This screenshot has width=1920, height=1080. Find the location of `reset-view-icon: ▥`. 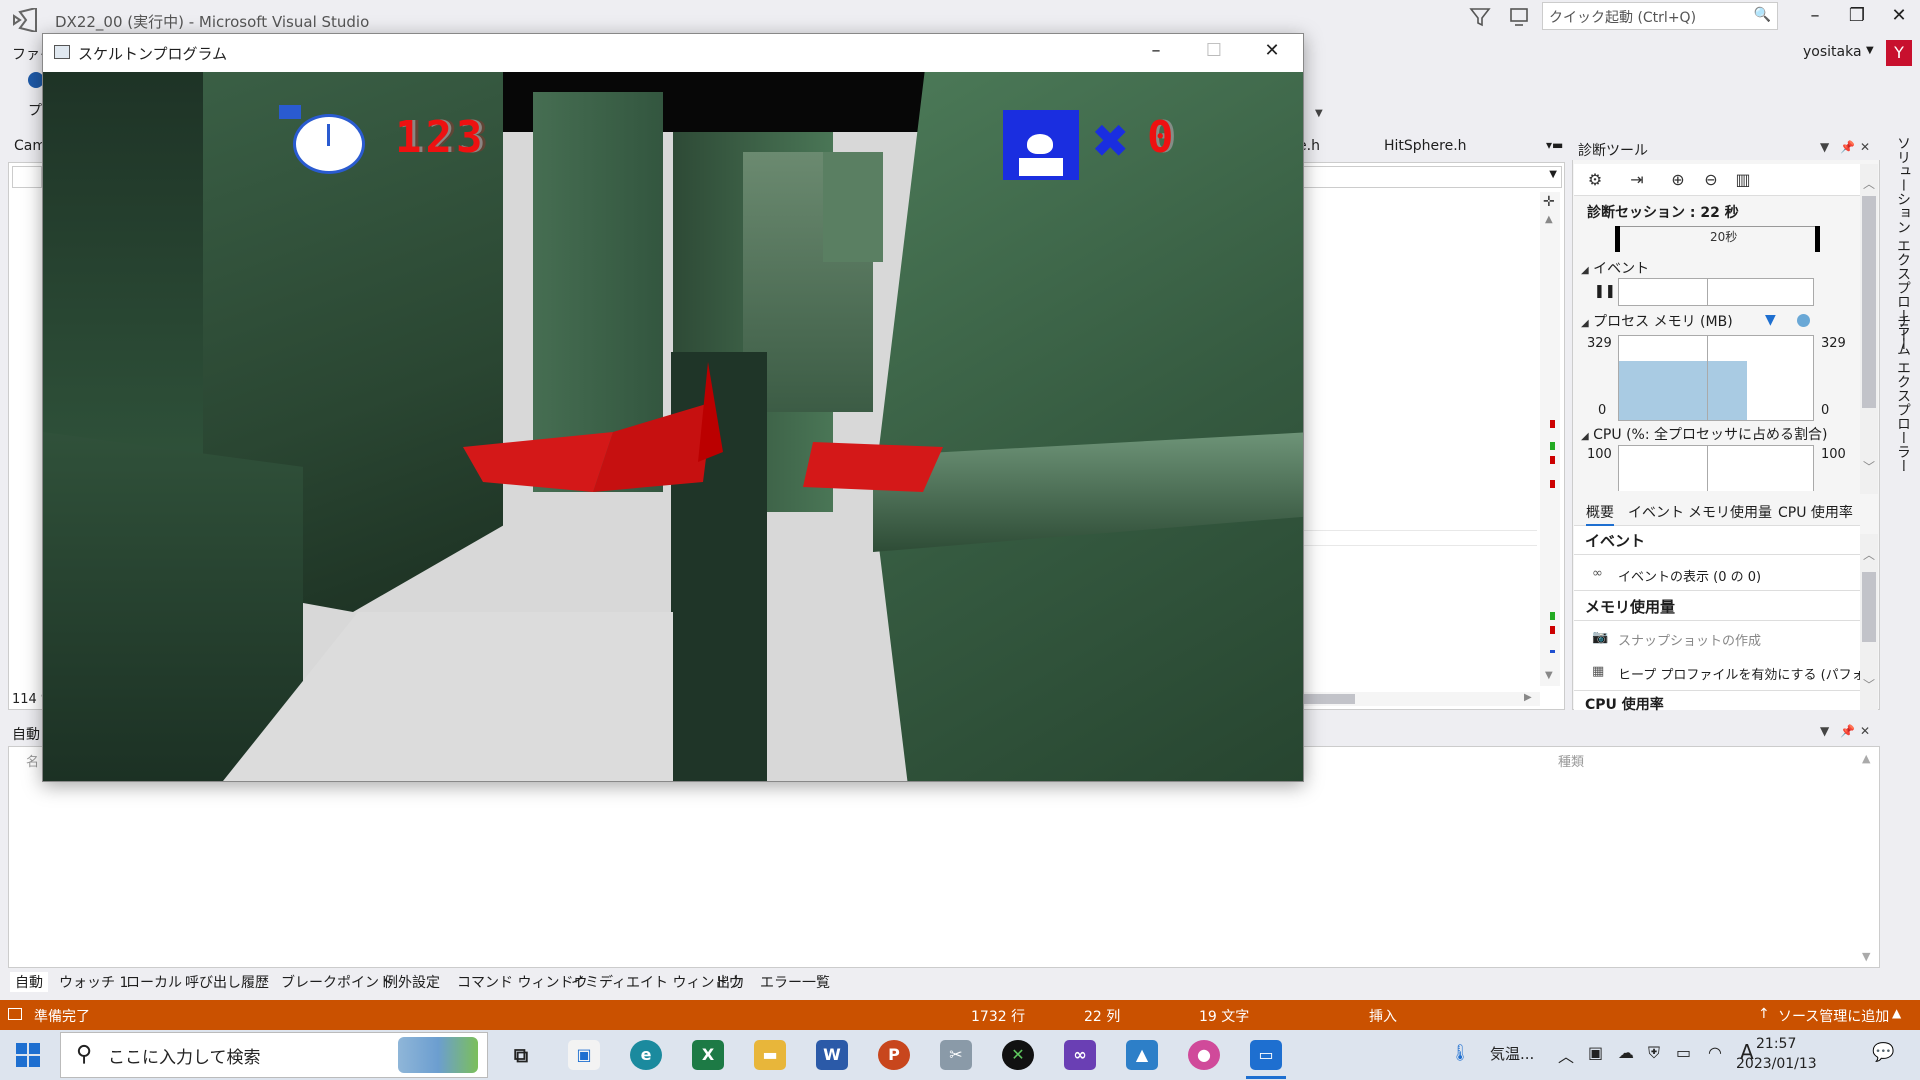

reset-view-icon: ▥ is located at coordinates (1743, 180).